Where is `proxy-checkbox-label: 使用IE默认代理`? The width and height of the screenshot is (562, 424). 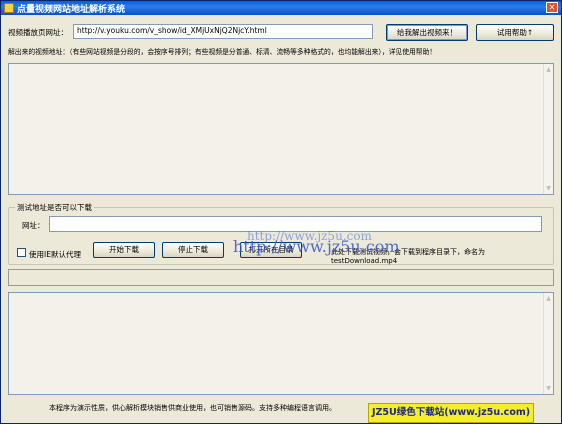
proxy-checkbox-label: 使用IE默认代理 is located at coordinates (55, 254).